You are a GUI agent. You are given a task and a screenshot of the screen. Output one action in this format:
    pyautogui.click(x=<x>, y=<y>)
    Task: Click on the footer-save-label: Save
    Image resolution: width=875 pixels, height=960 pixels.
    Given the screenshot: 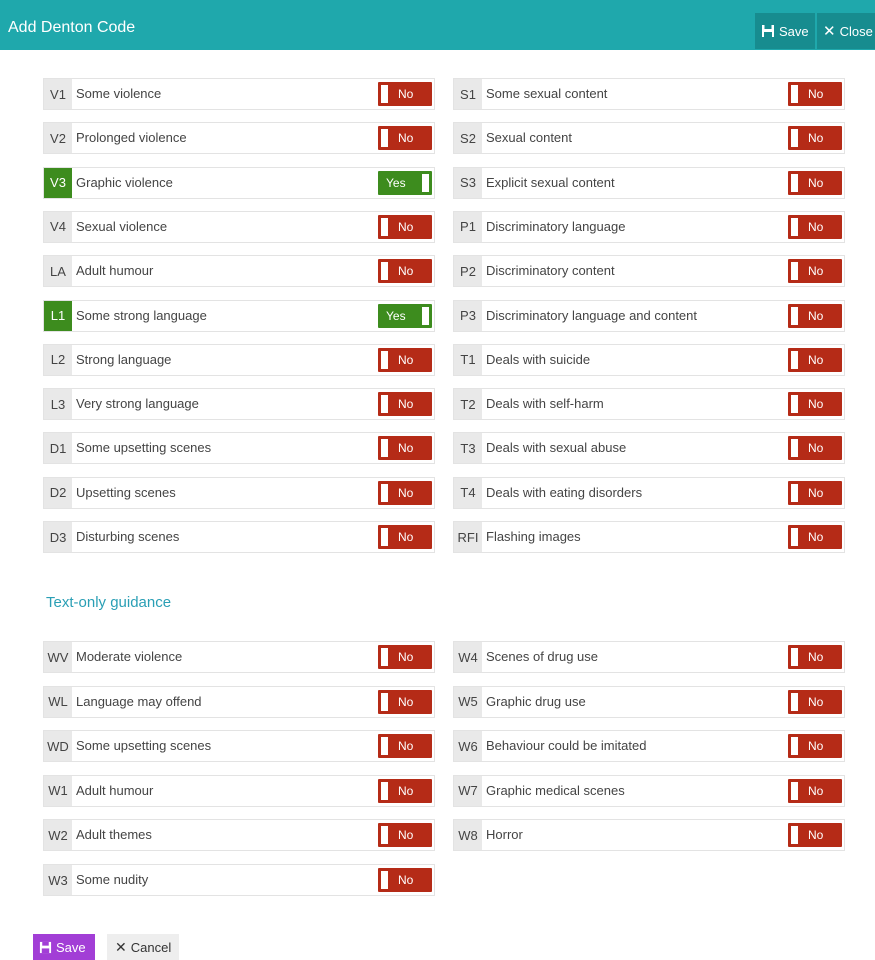 What is the action you would take?
    pyautogui.click(x=71, y=947)
    